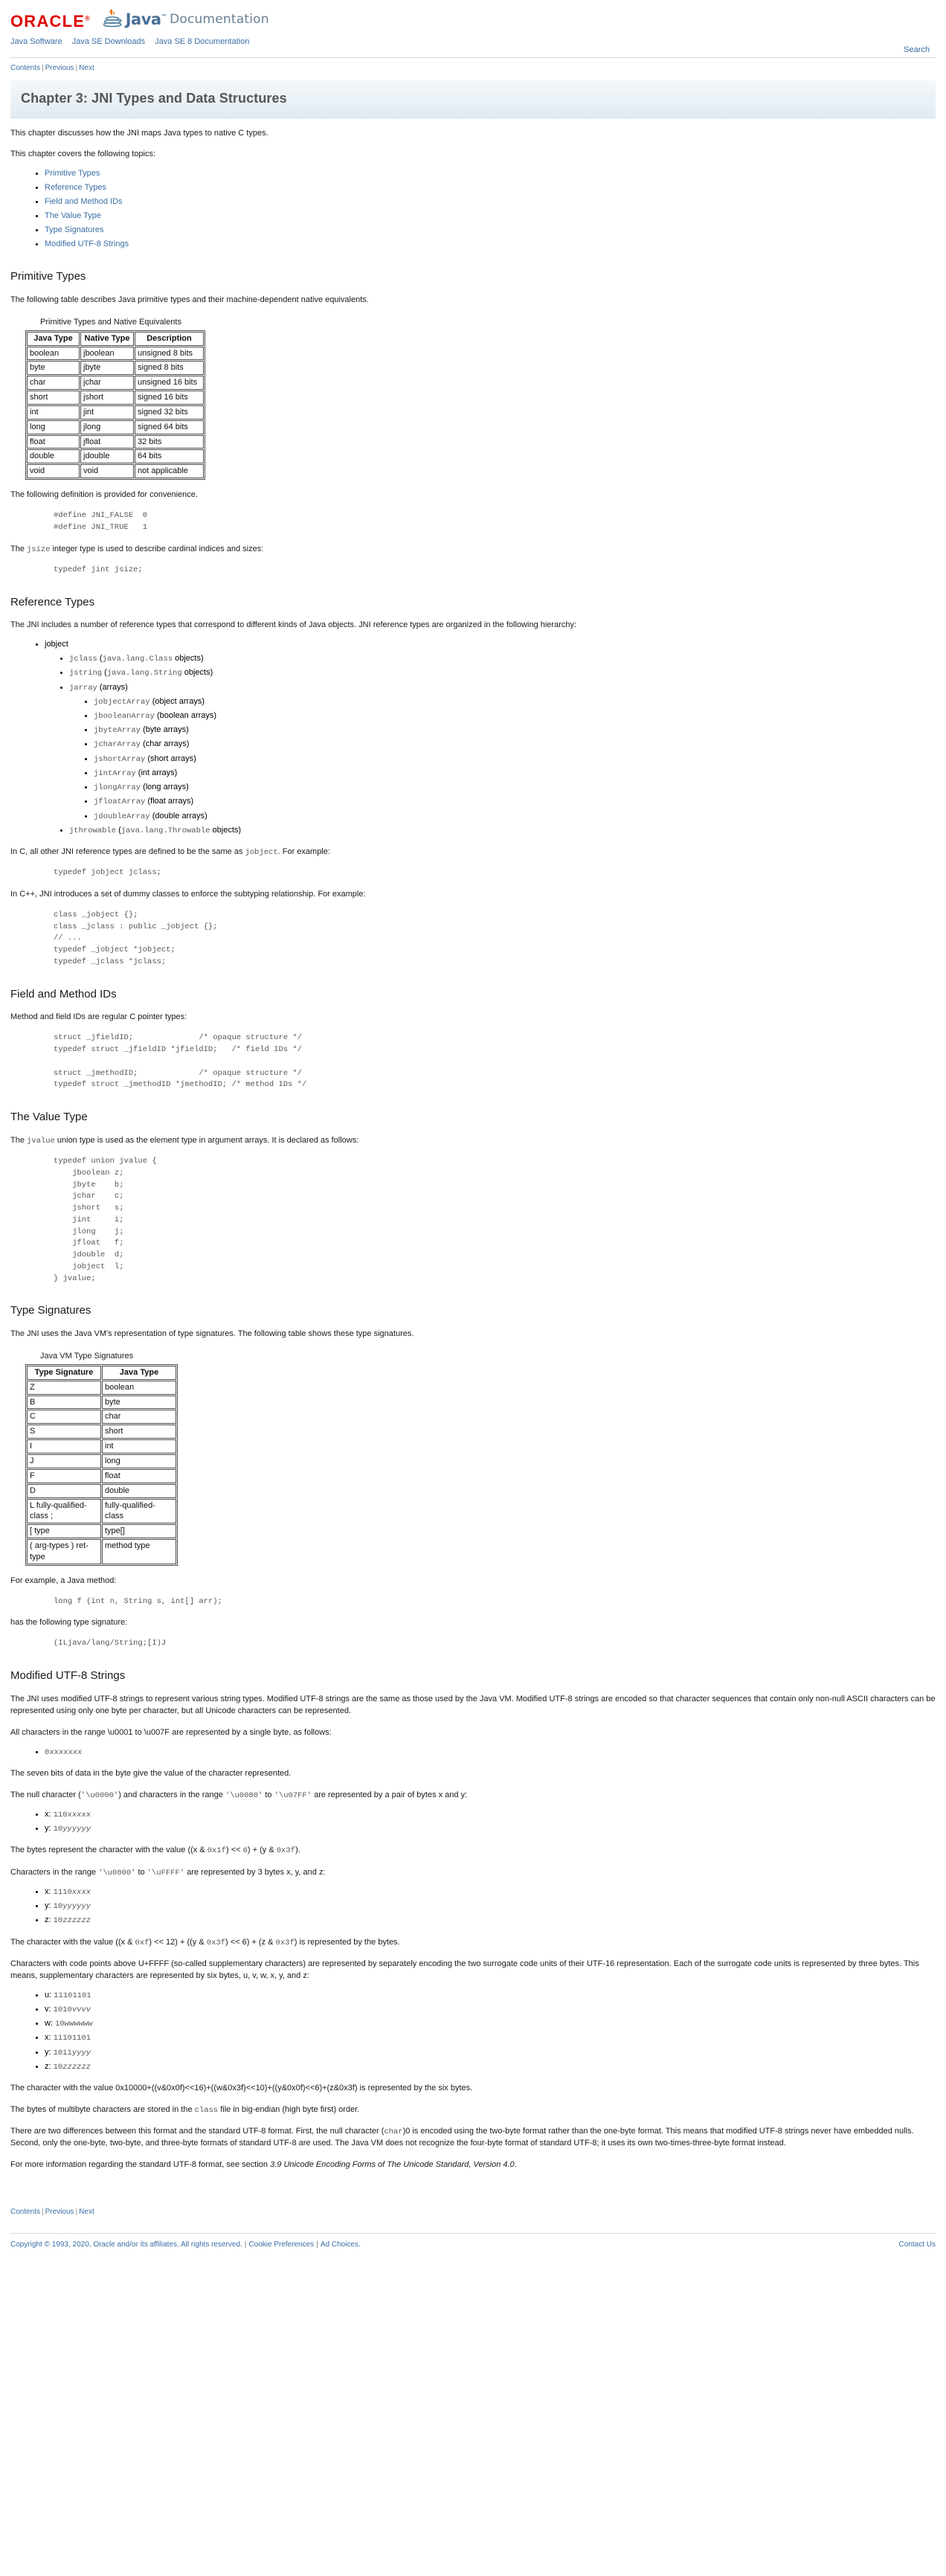 This screenshot has width=946, height=2576. Describe the element at coordinates (56, 644) in the screenshot. I see `hierarchy-jobject-label: jobject` at that location.